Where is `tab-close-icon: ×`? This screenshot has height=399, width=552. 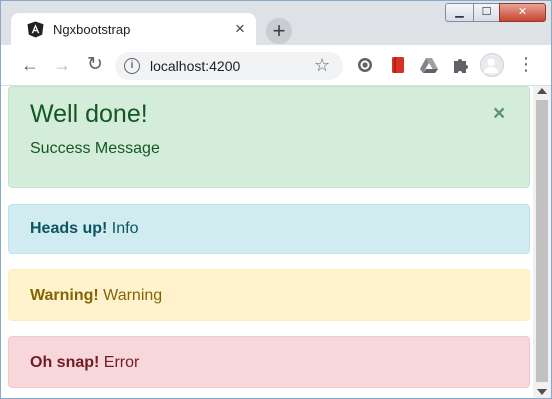
tab-close-icon: × is located at coordinates (240, 29).